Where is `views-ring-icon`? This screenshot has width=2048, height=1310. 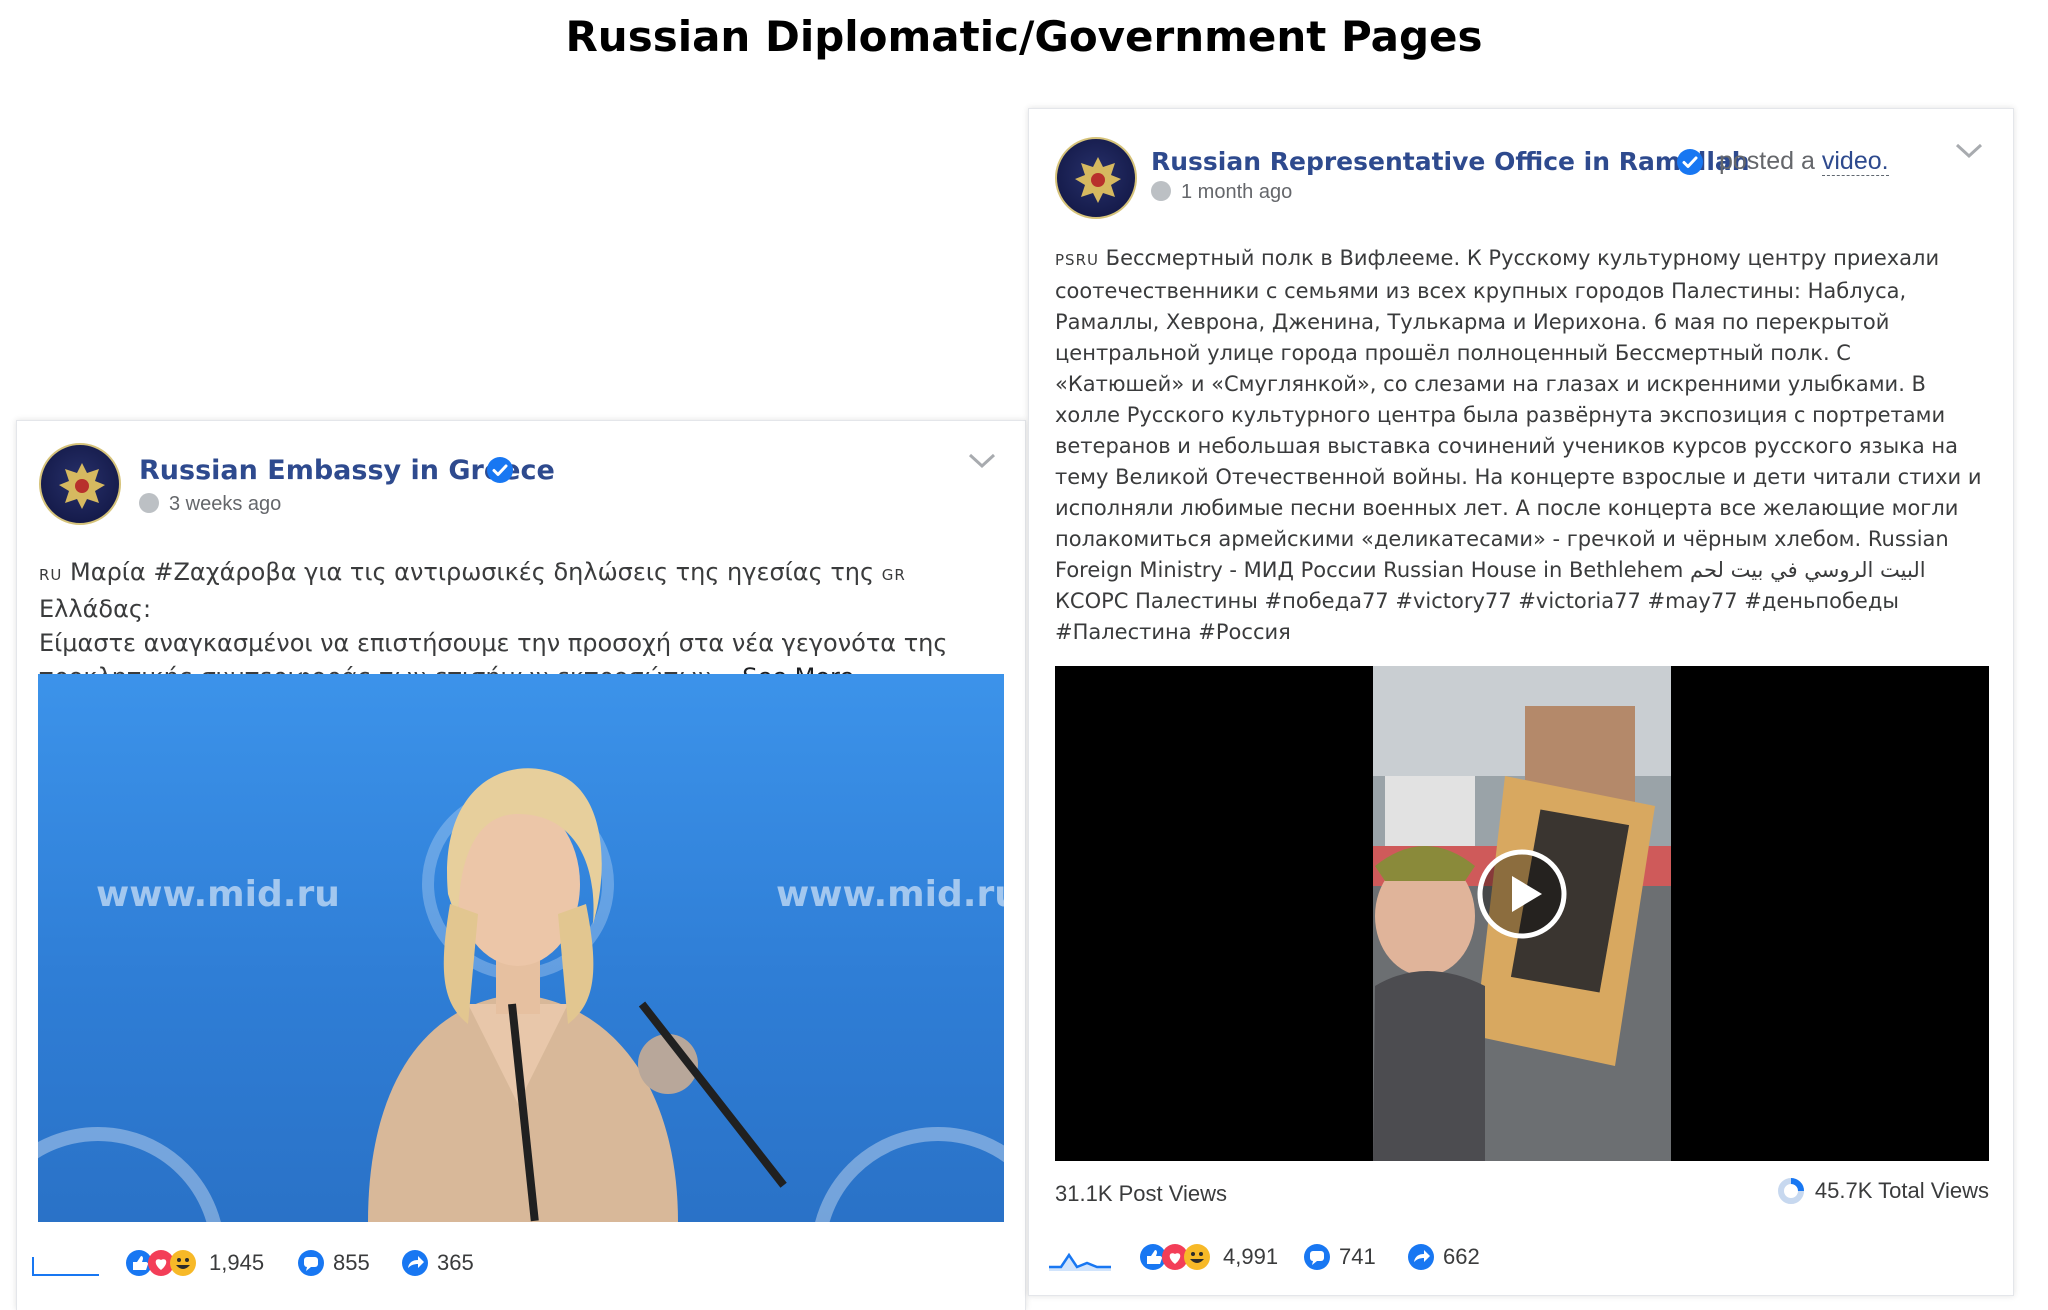 views-ring-icon is located at coordinates (1790, 1191).